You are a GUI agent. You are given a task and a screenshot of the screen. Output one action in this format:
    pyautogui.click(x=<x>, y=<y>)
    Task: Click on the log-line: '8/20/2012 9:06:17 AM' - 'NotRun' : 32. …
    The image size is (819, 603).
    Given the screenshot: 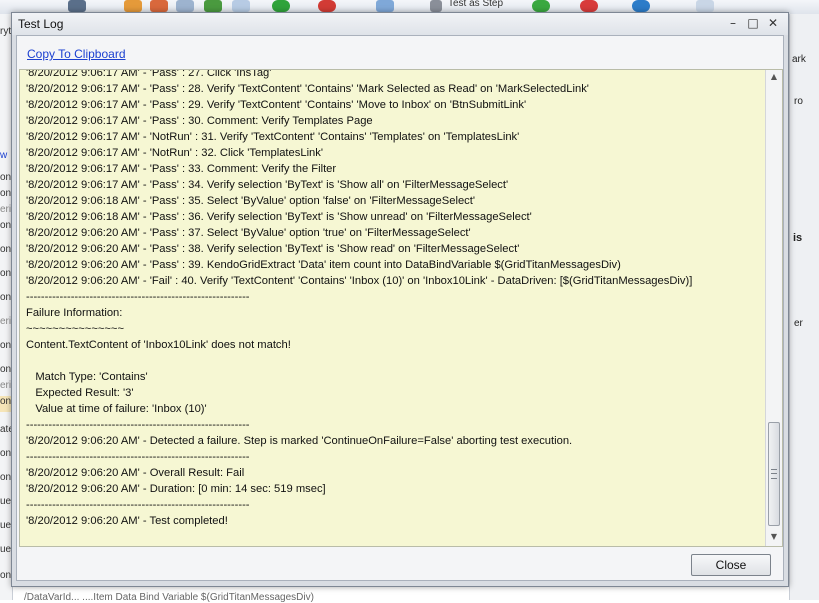 What is the action you would take?
    pyautogui.click(x=175, y=153)
    